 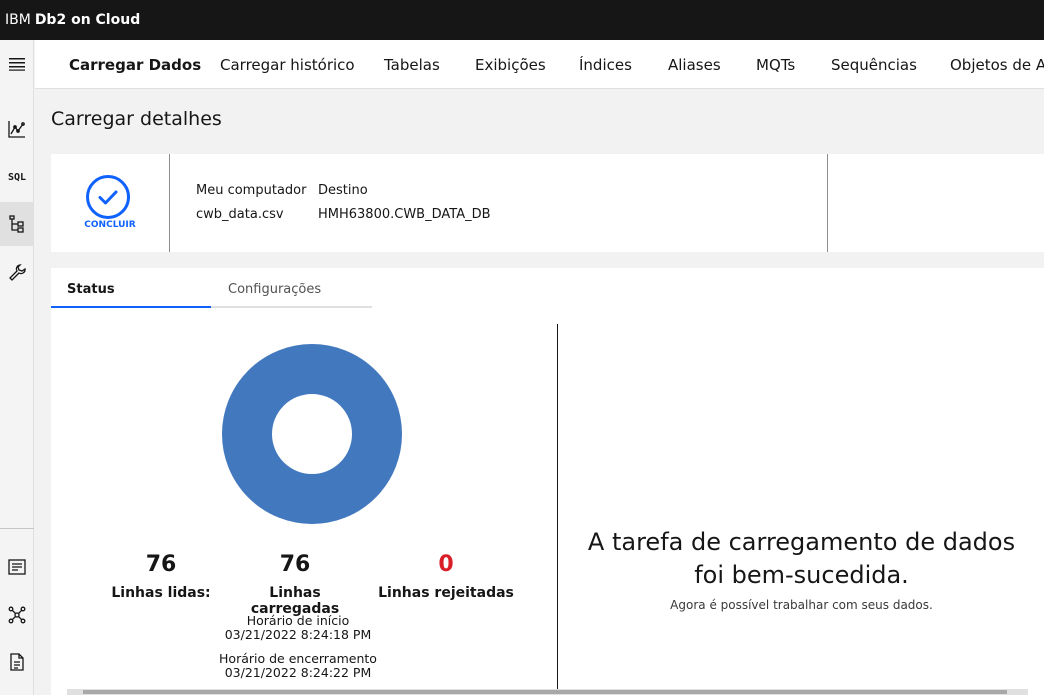 I want to click on network-icon, so click(x=17, y=615).